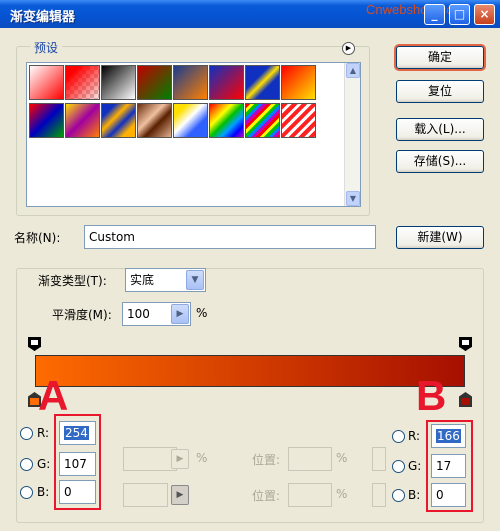  What do you see at coordinates (310, 459) in the screenshot?
I see `opacity-position-input` at bounding box center [310, 459].